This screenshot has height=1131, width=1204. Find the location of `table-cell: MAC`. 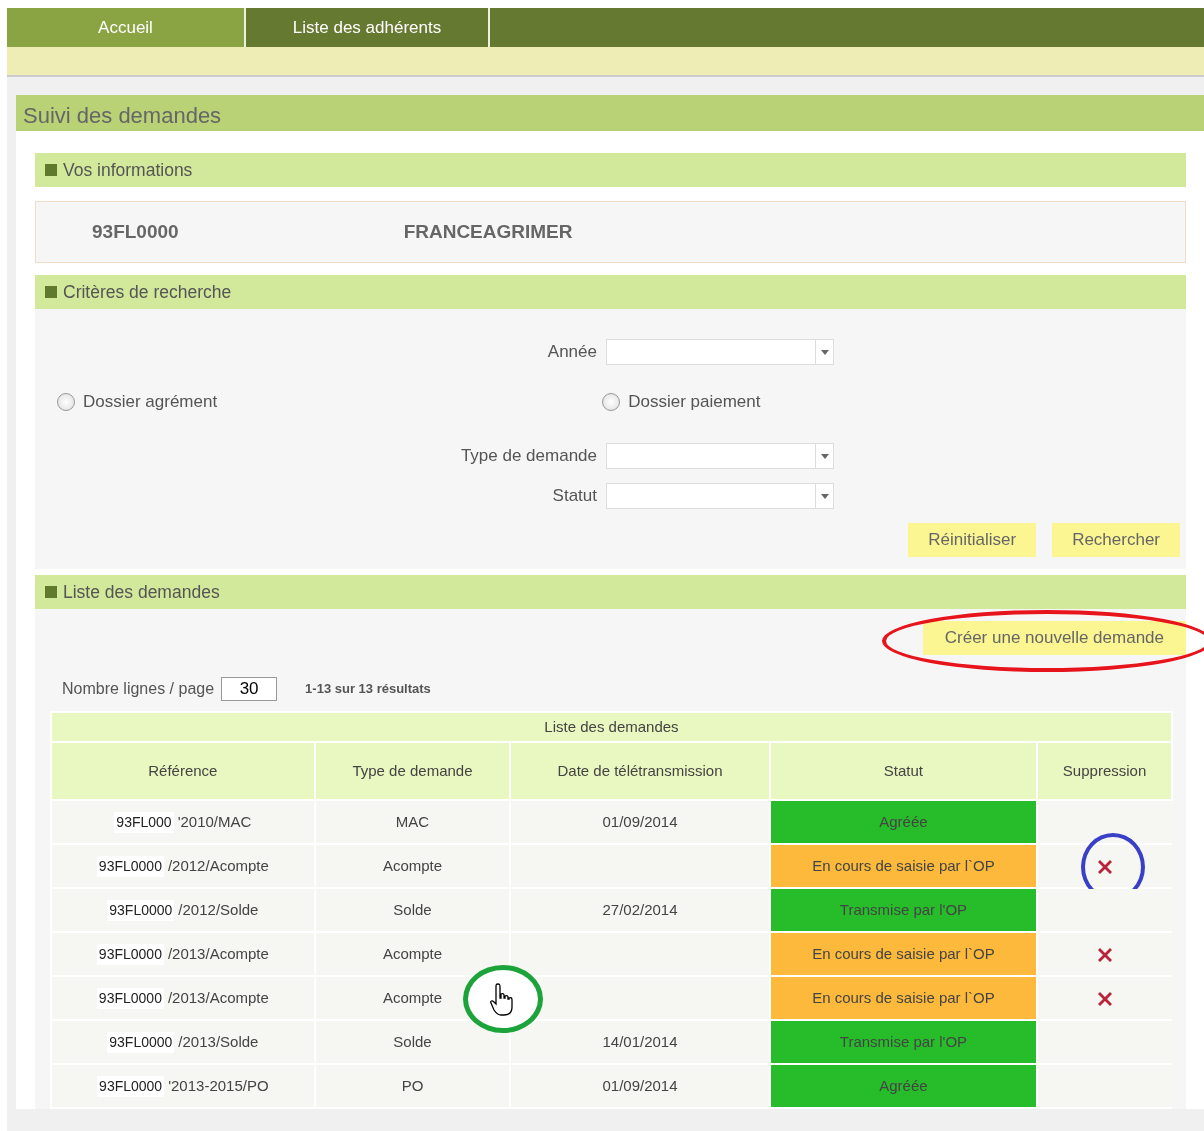

table-cell: MAC is located at coordinates (412, 822).